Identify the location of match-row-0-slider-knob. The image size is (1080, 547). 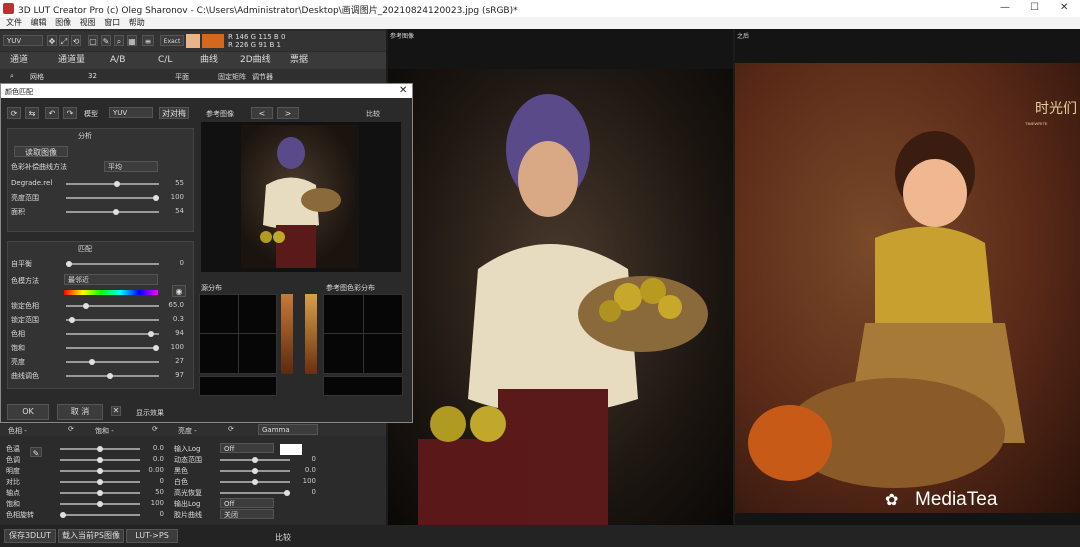
(86, 306).